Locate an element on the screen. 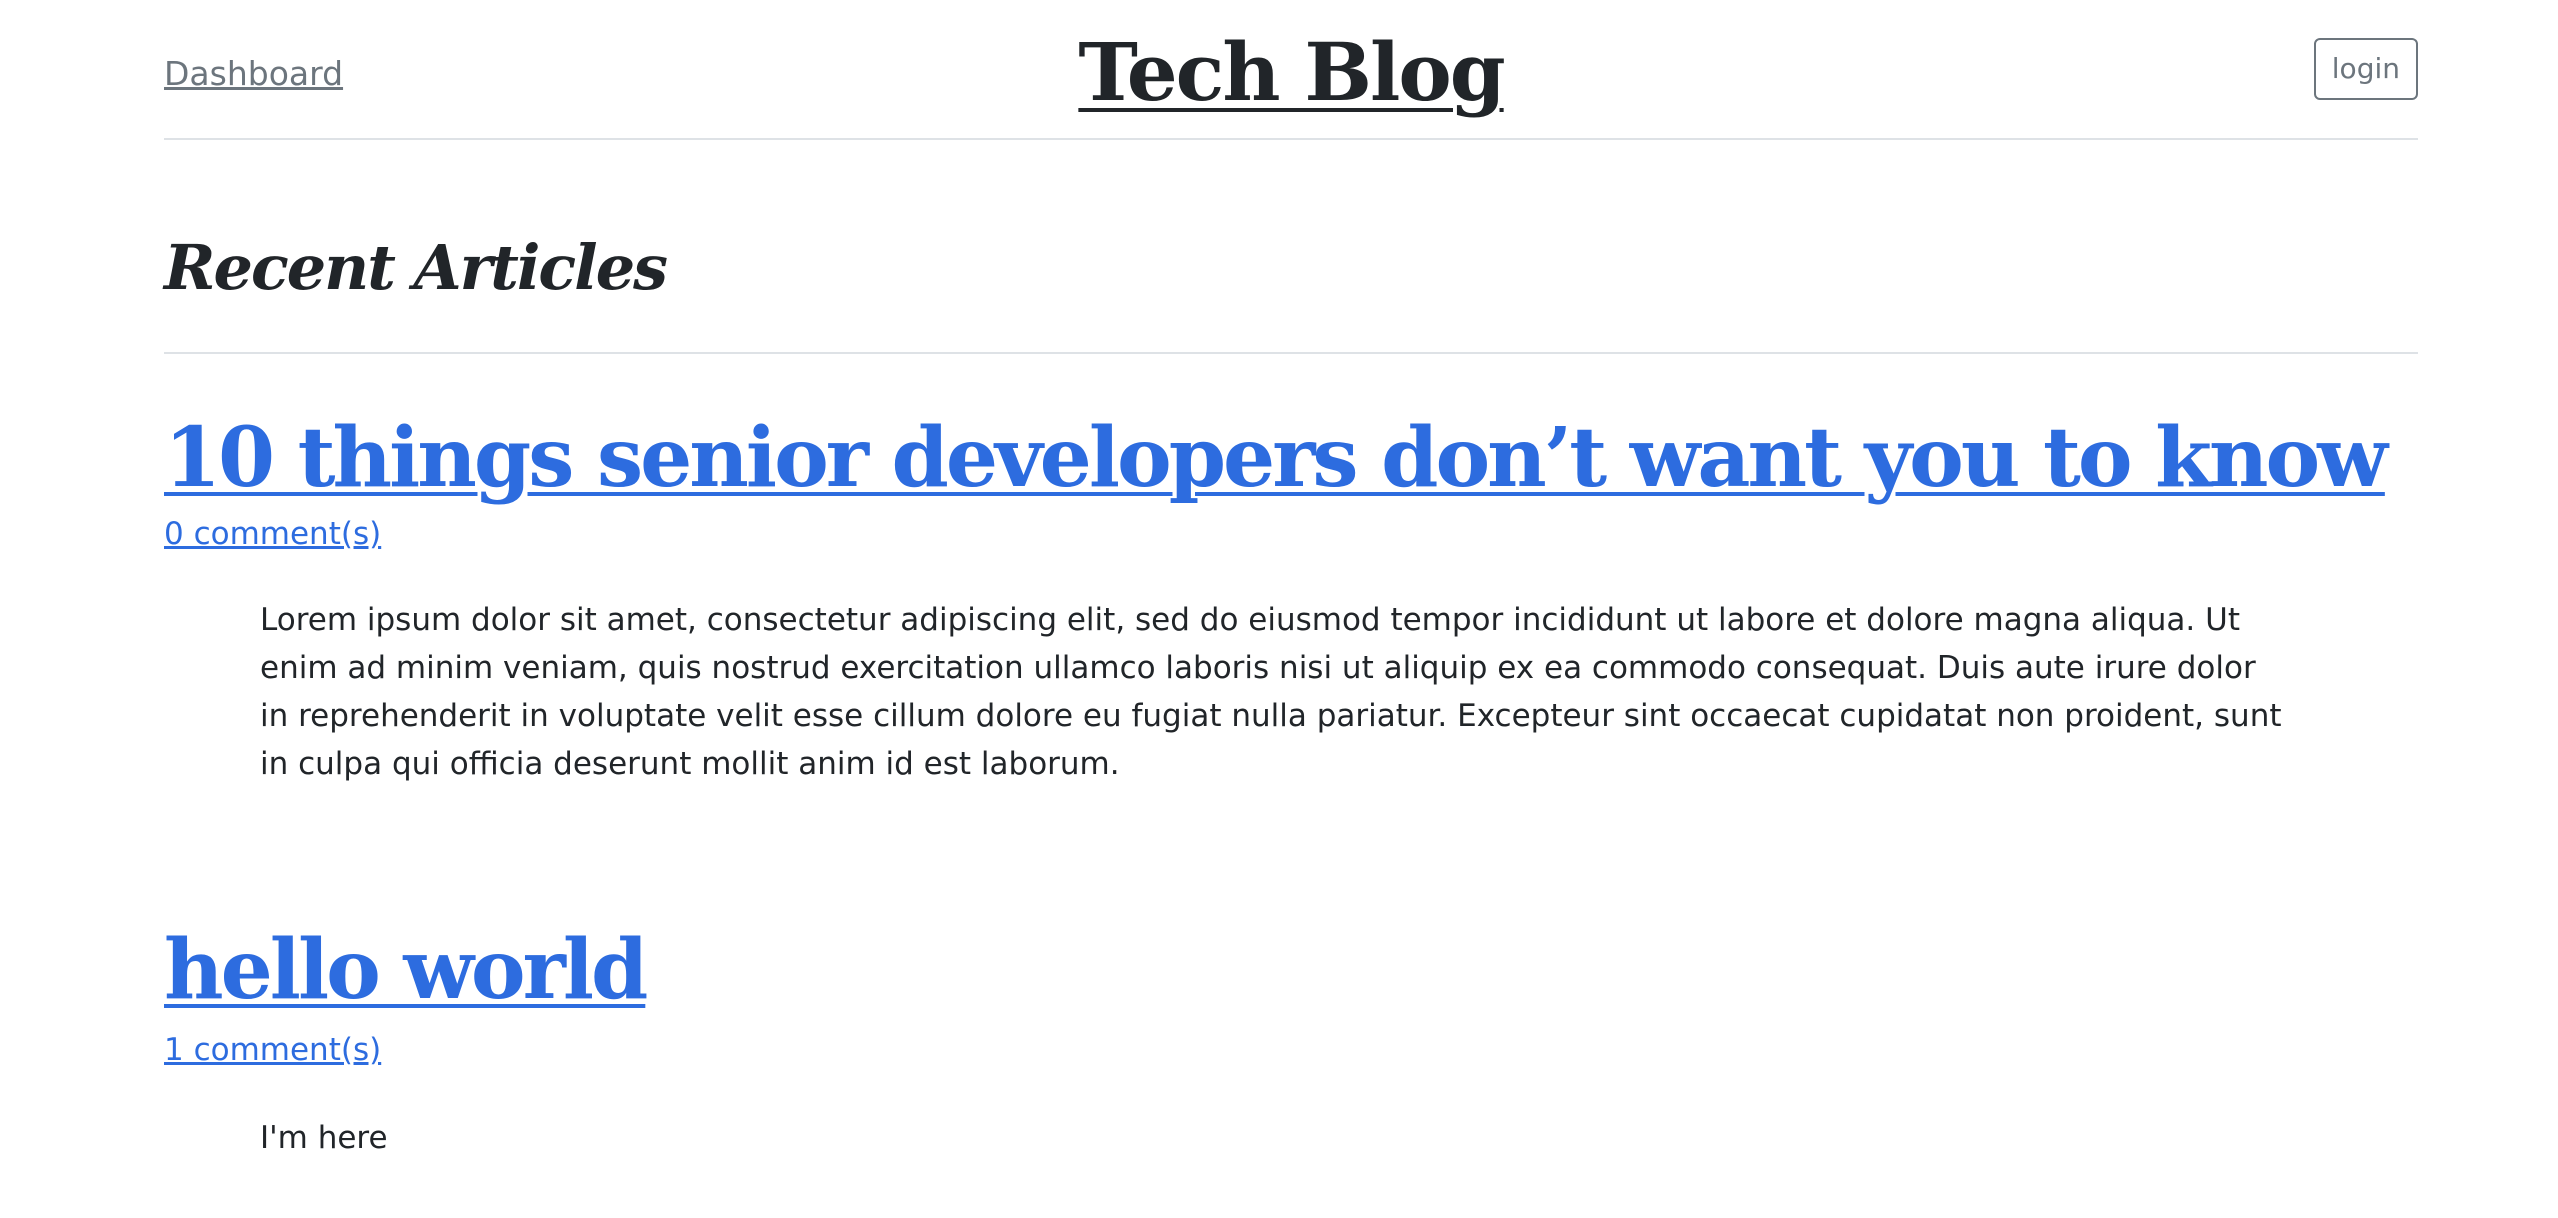 Image resolution: width=2558 pixels, height=1218 pixels. article-title: hello world is located at coordinates (406, 970).